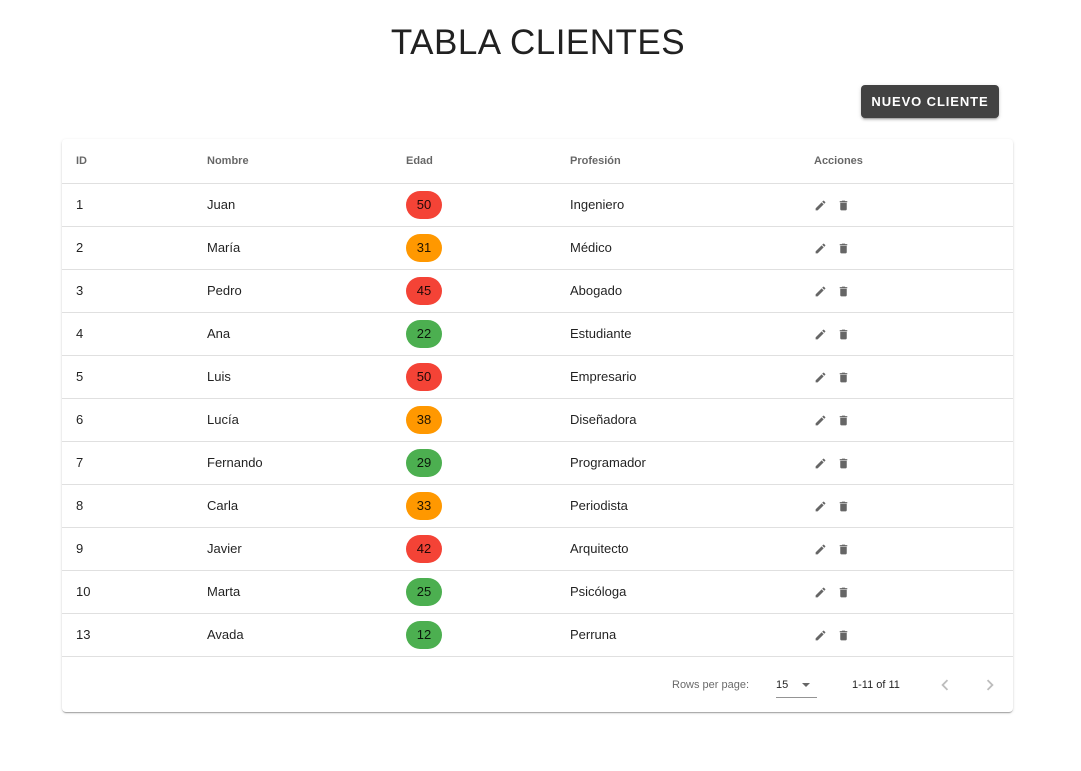 The width and height of the screenshot is (1081, 771). What do you see at coordinates (134, 334) in the screenshot?
I see `cell-id: 4` at bounding box center [134, 334].